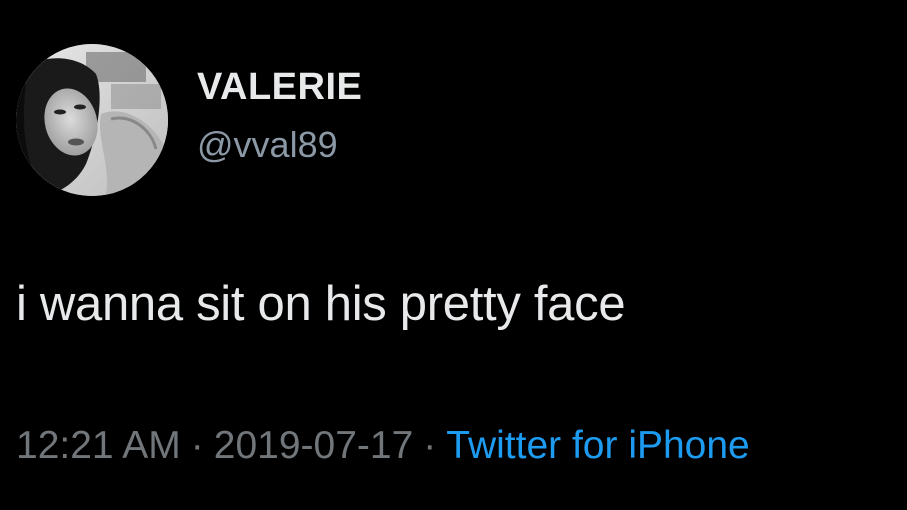 This screenshot has height=510, width=907. I want to click on display-name: VALERIE, so click(279, 87).